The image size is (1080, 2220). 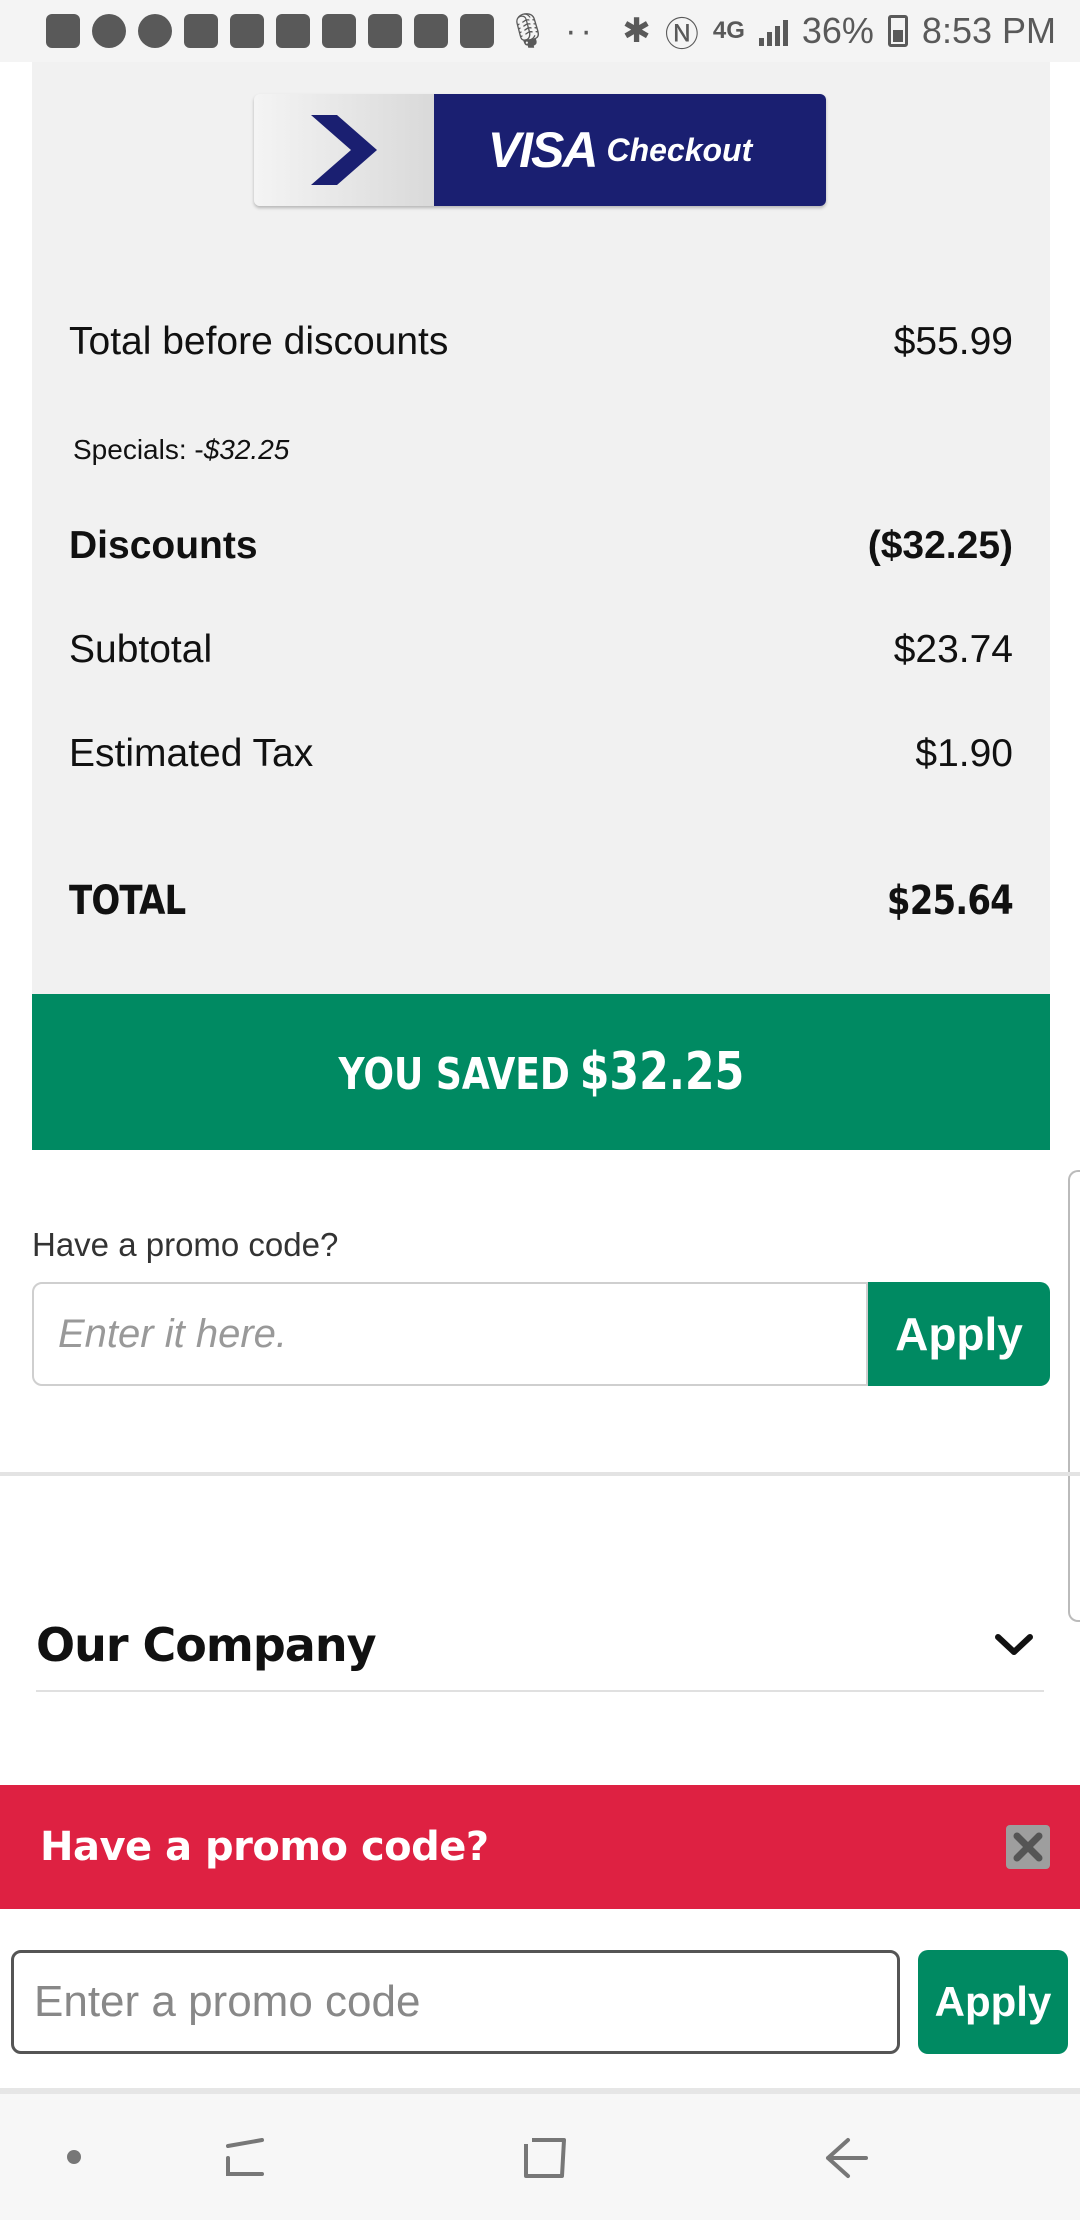 What do you see at coordinates (321, 31) in the screenshot?
I see `notification-icons: 🎙 ··` at bounding box center [321, 31].